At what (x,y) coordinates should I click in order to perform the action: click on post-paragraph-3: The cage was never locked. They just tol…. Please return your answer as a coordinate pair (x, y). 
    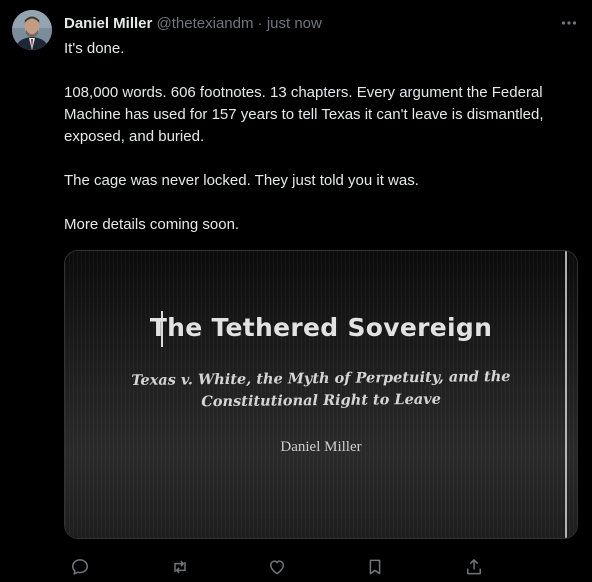
    Looking at the image, I should click on (241, 180).